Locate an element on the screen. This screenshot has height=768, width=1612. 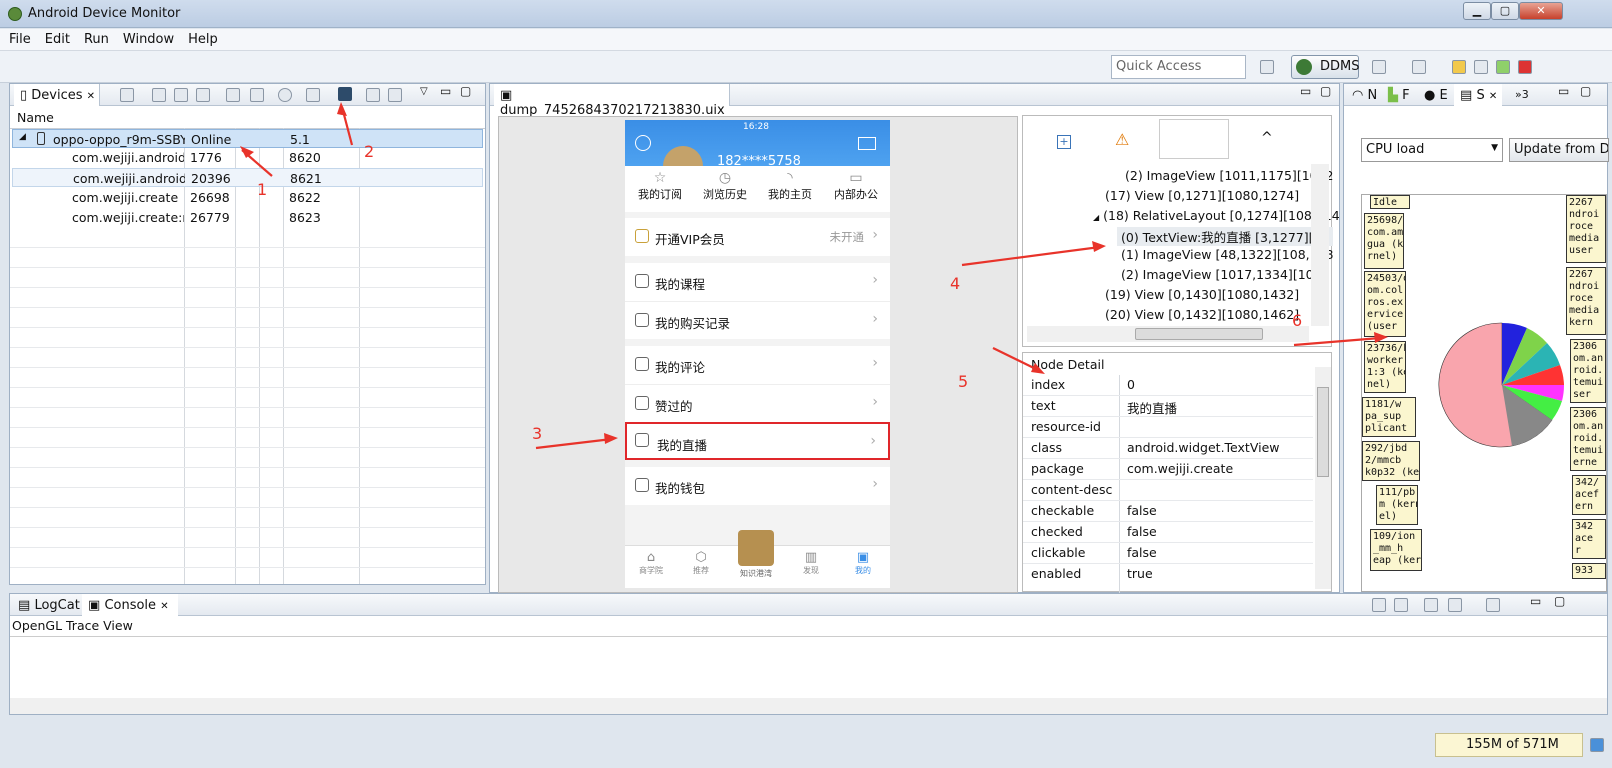
screen-capture-icon is located at coordinates (313, 95).